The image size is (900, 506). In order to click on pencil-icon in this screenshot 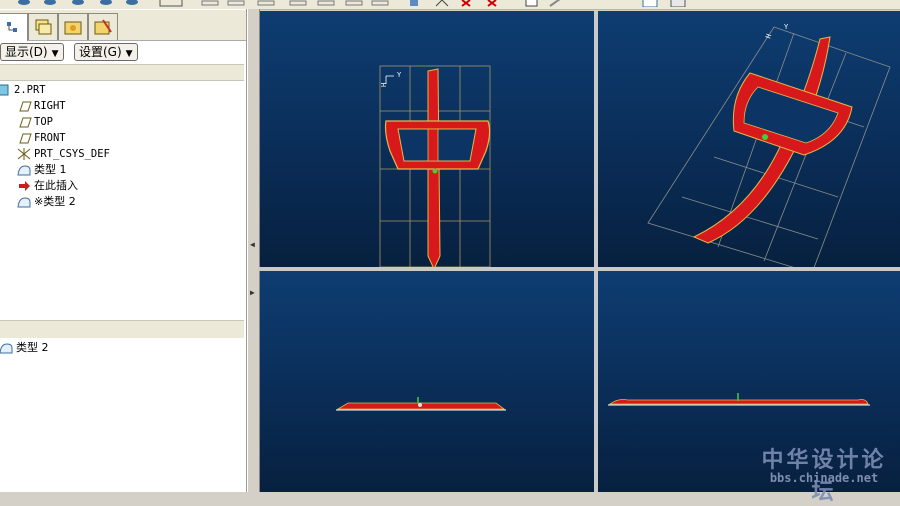, I will do `click(556, 3)`.